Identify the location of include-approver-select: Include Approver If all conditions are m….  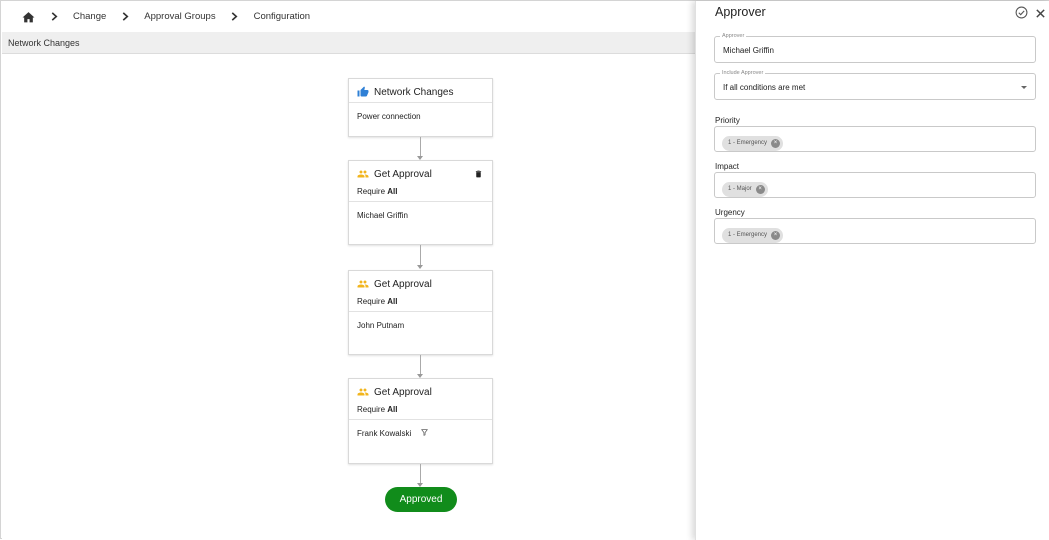
(875, 85).